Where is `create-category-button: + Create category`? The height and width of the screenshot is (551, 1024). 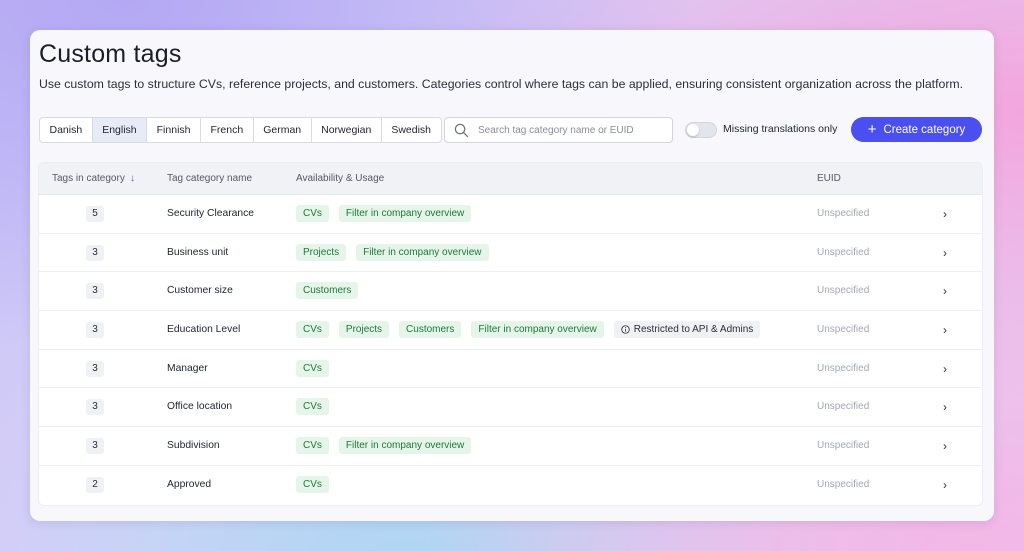
create-category-button: + Create category is located at coordinates (916, 129).